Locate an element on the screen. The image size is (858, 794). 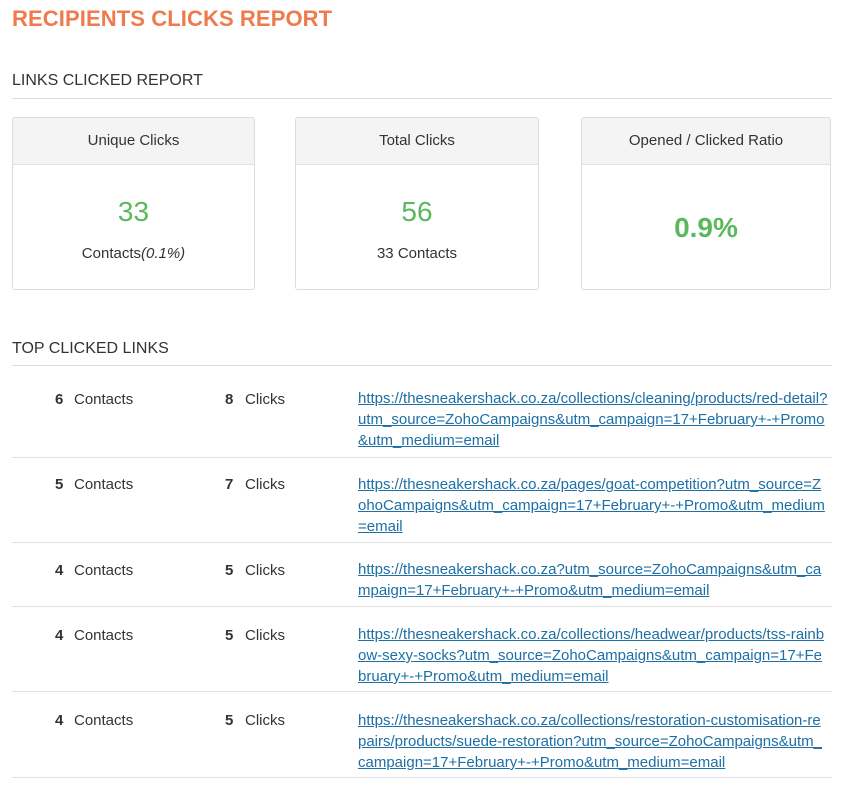
links-clicked-report-heading: LINKS CLICKED REPORT is located at coordinates (107, 80).